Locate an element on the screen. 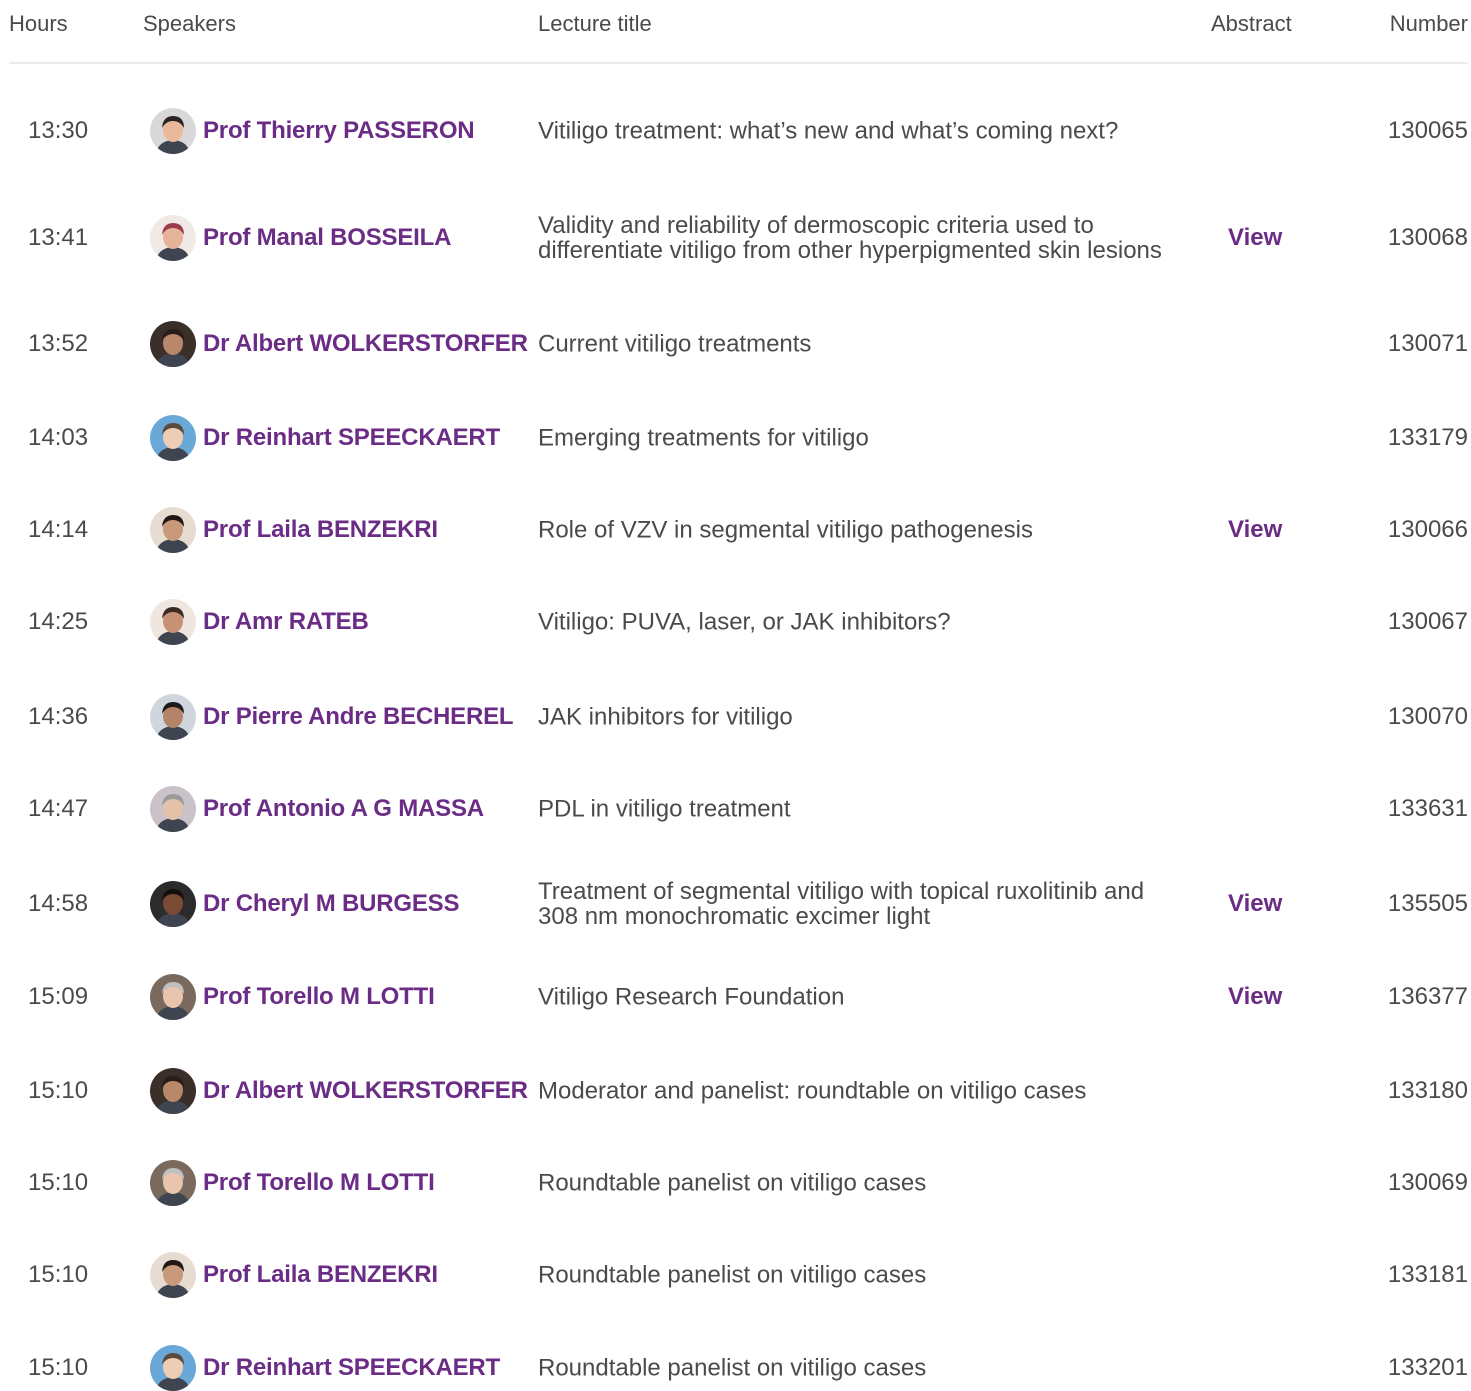 Image resolution: width=1471 pixels, height=1391 pixels. speaker-name-link: Prof Thierry PASSERON is located at coordinates (339, 131).